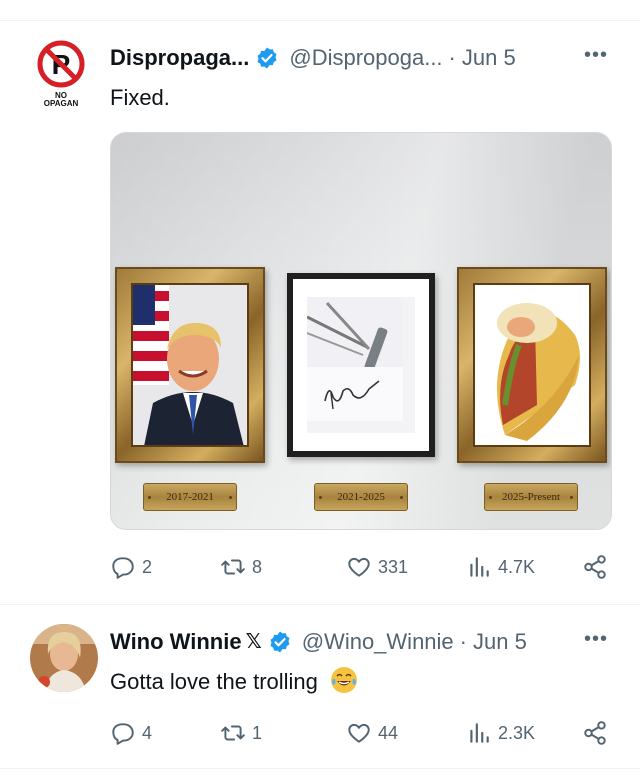  What do you see at coordinates (344, 680) in the screenshot?
I see `laughing-crying-emoji-icon` at bounding box center [344, 680].